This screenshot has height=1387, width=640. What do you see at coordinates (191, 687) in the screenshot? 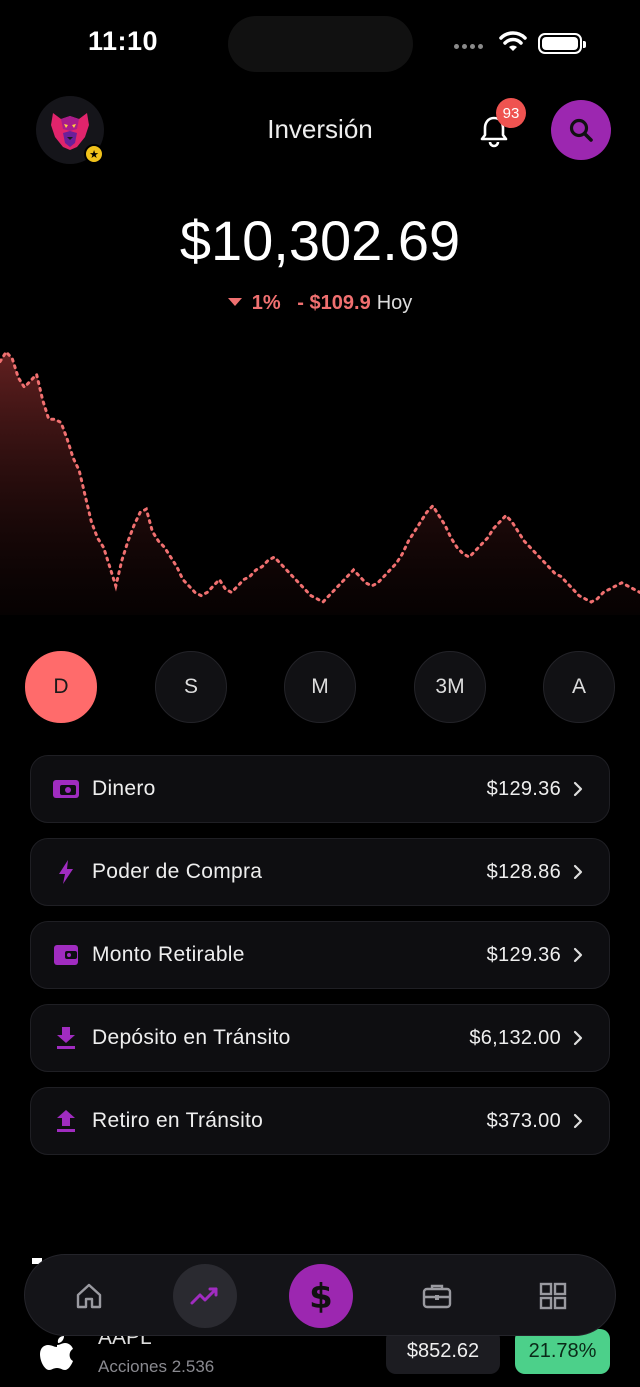
I see `range-button-s: S` at bounding box center [191, 687].